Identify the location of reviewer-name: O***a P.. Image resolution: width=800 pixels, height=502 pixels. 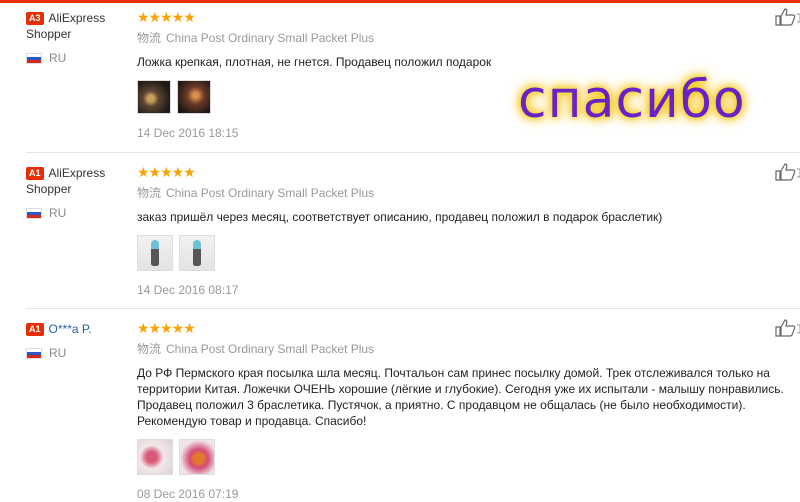
(70, 329).